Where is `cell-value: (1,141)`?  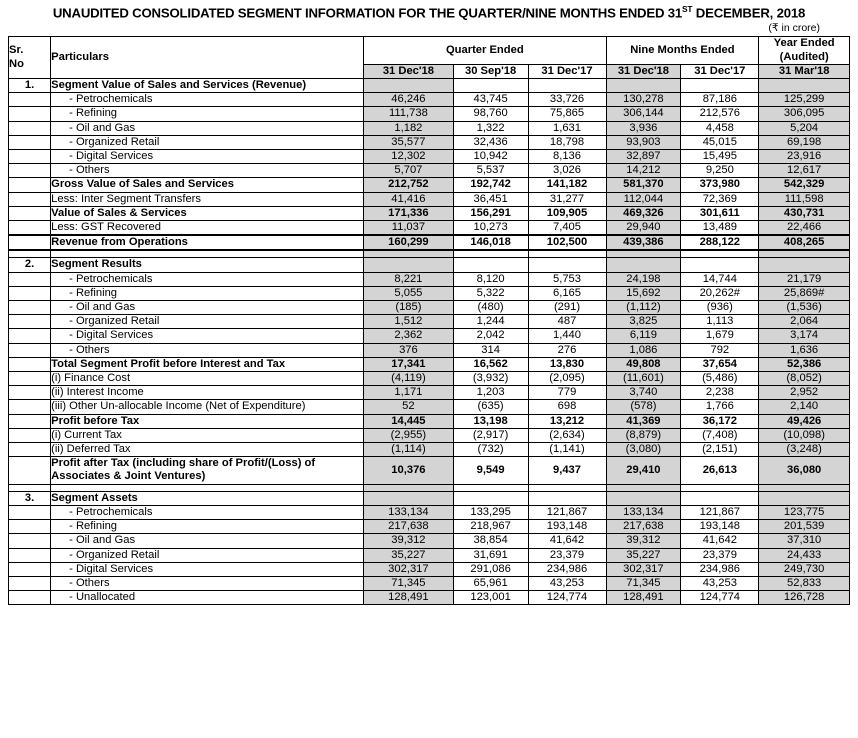
cell-value: (1,141) is located at coordinates (567, 450).